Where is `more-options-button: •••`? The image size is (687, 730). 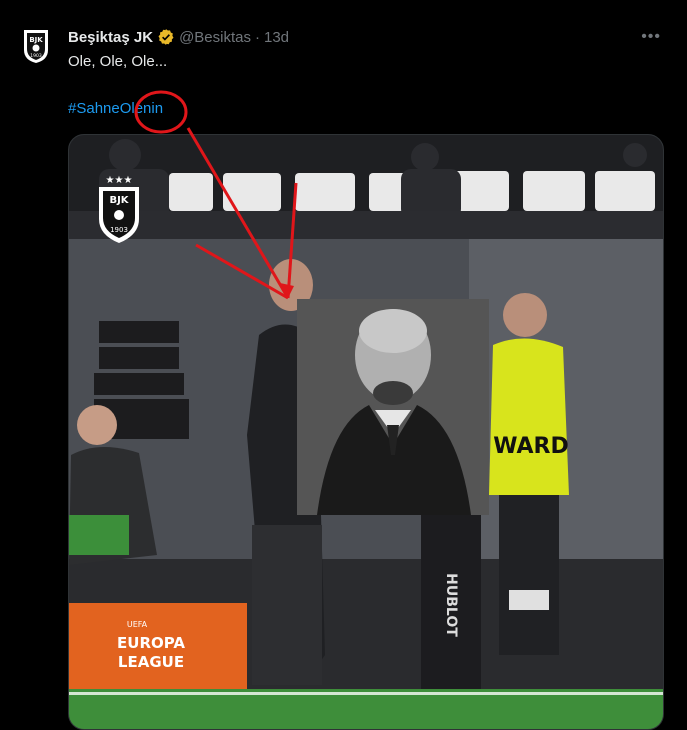
more-options-button: ••• is located at coordinates (651, 37).